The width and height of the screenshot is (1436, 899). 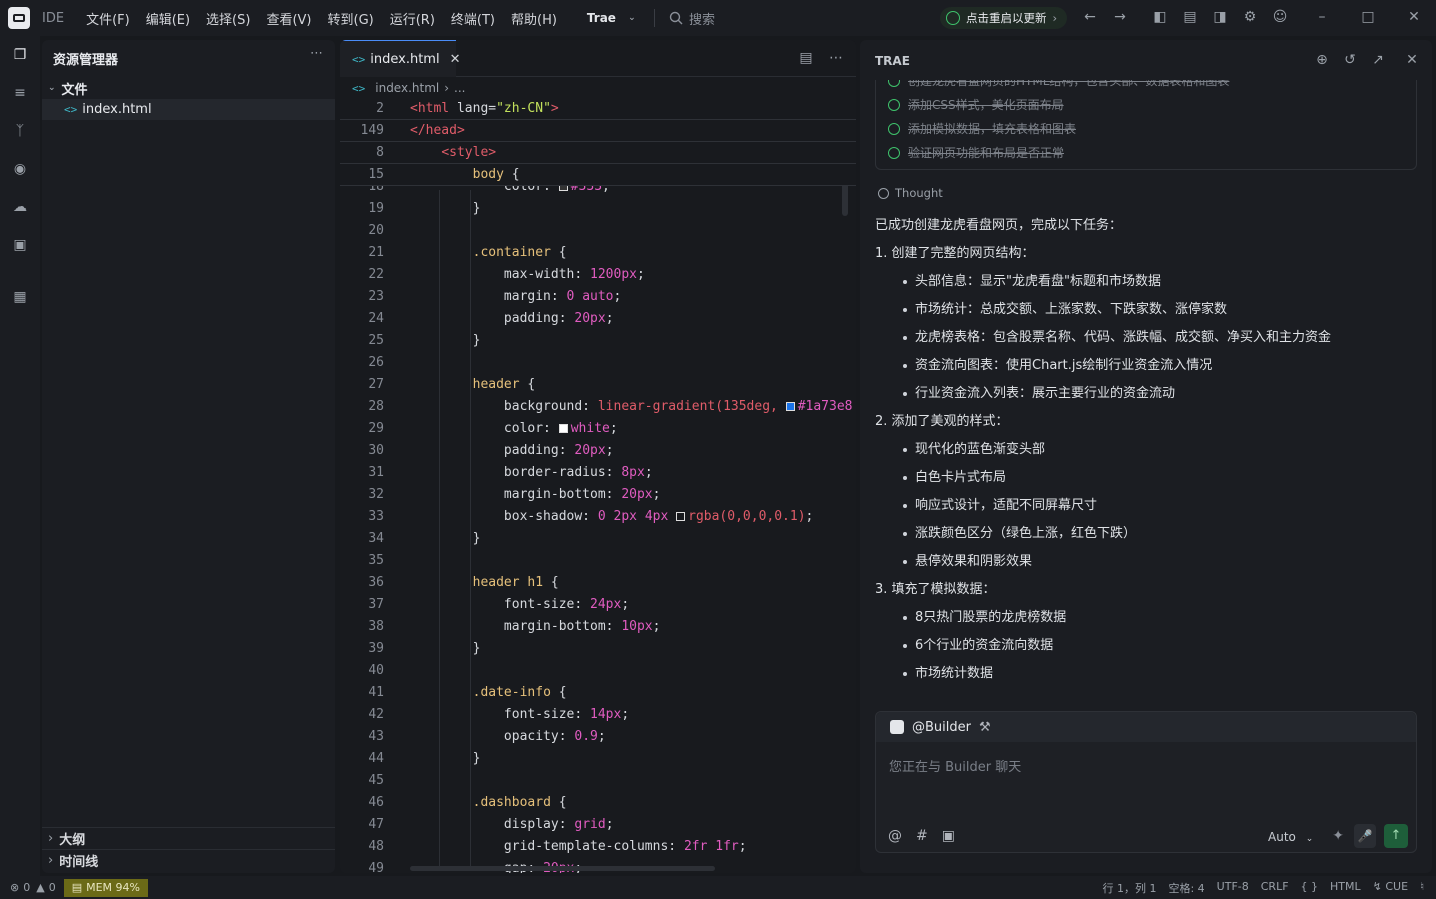 What do you see at coordinates (400, 58) in the screenshot?
I see `tab-index-html: <> index.html ✕` at bounding box center [400, 58].